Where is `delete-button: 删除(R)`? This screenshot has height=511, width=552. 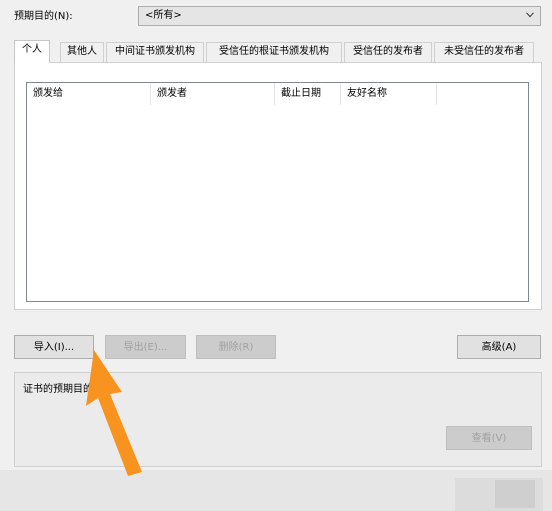 delete-button: 删除(R) is located at coordinates (236, 347).